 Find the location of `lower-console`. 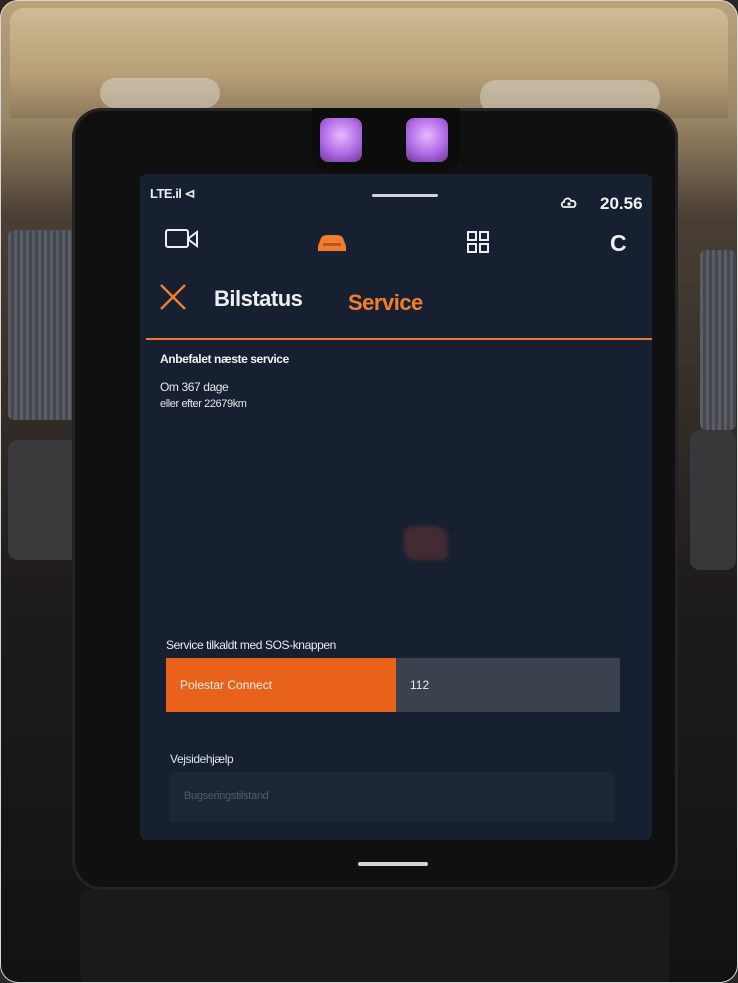

lower-console is located at coordinates (375, 936).